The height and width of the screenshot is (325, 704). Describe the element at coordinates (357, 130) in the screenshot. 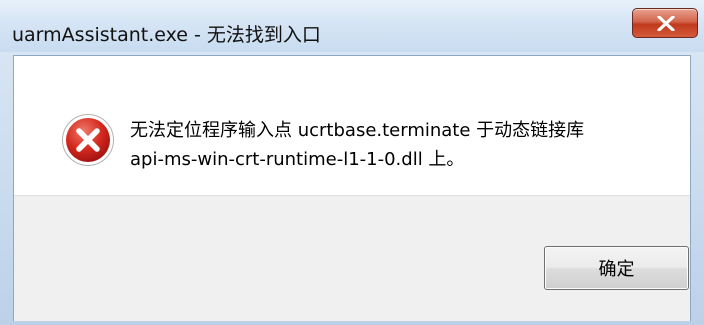

I see `message-line-1: 无法定位程序输入点 ucrtbase.terminate 于动态链接库` at that location.